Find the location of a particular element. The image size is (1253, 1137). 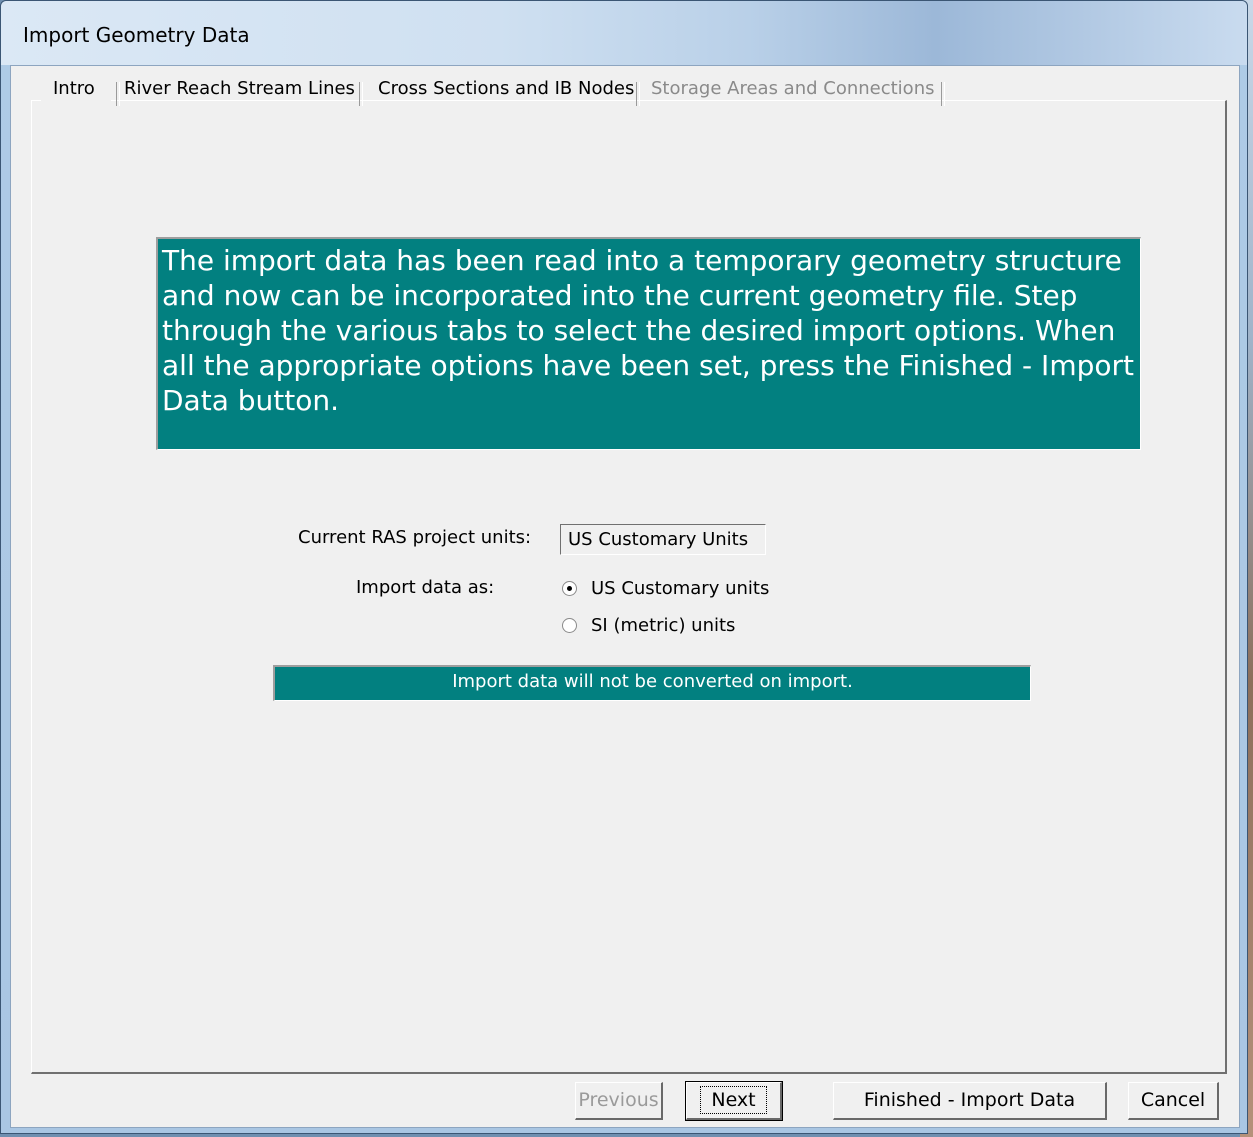

cancel-button: Cancel is located at coordinates (1173, 1101).